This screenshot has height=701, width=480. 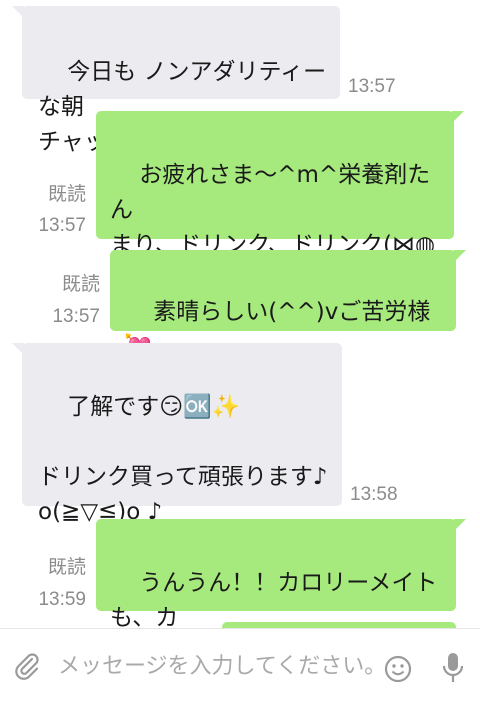 What do you see at coordinates (62, 599) in the screenshot?
I see `message-time: 13:59` at bounding box center [62, 599].